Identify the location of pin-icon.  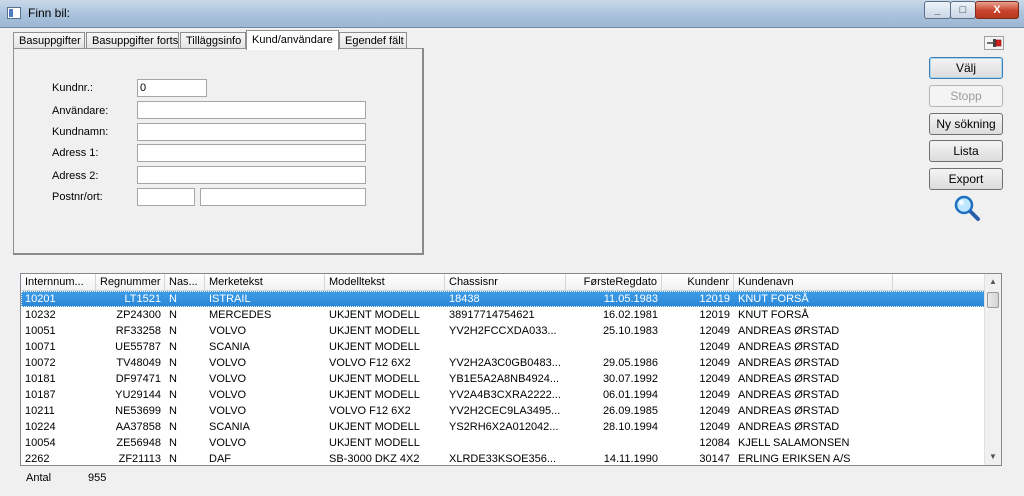
(994, 43).